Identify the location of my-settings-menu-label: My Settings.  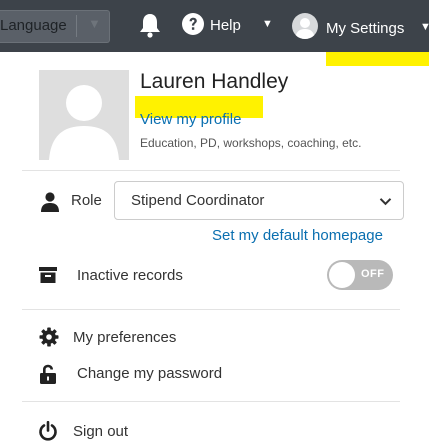
(365, 28).